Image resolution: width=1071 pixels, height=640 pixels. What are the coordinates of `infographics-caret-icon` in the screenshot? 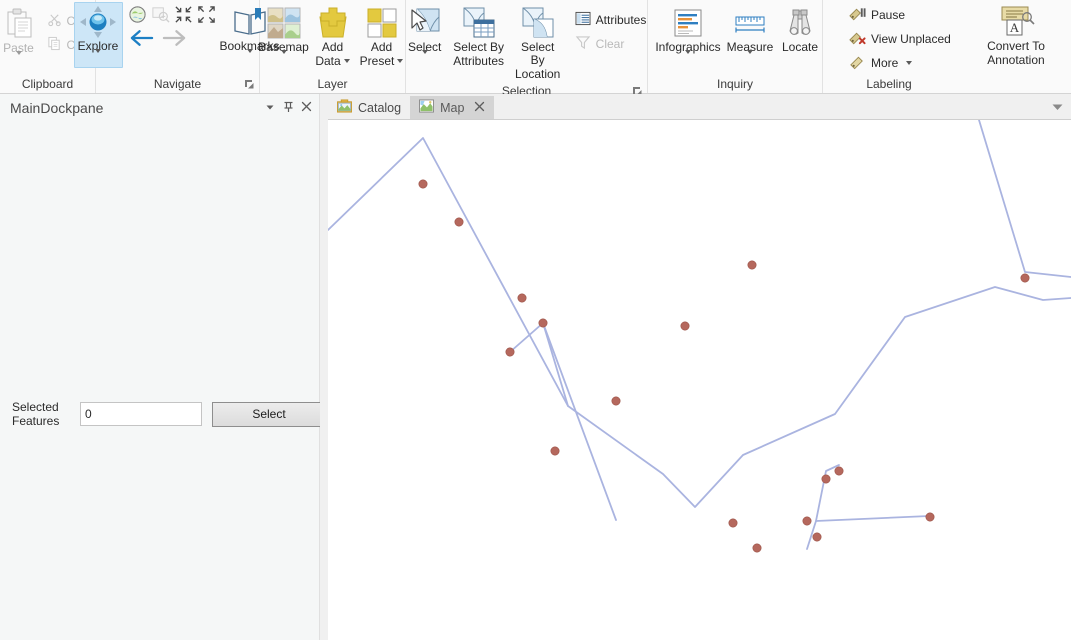 It's located at (688, 59).